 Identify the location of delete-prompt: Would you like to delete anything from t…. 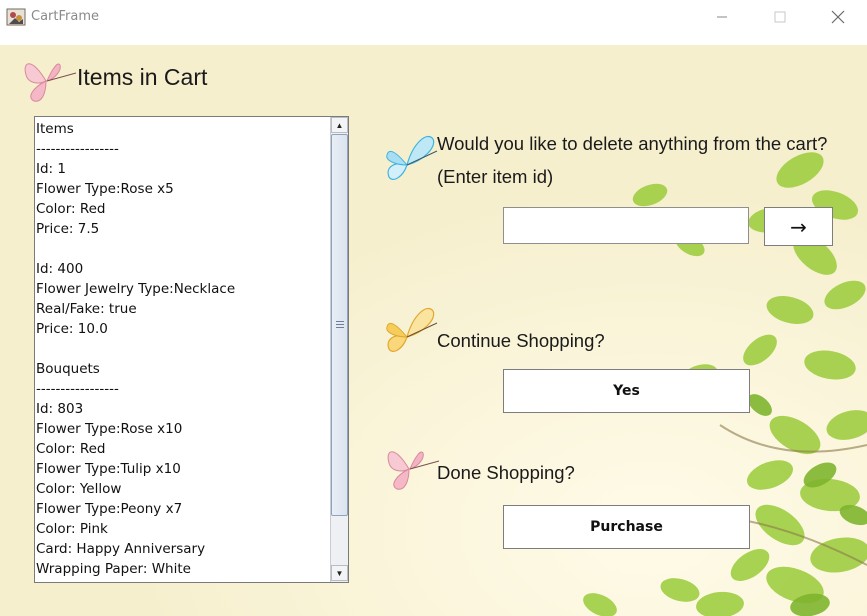
(632, 143).